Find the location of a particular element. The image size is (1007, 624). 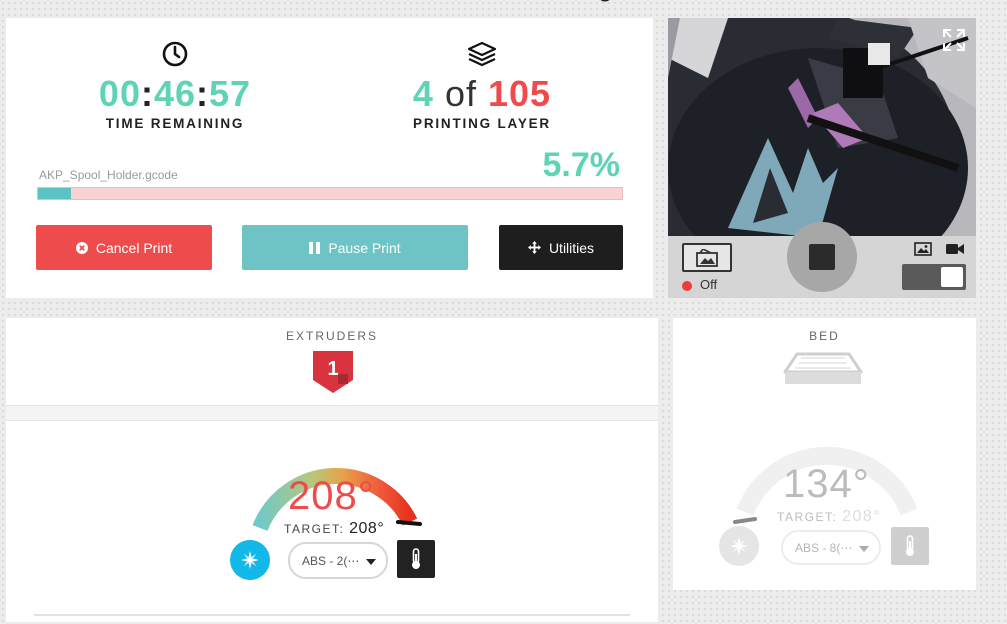

progress-bar is located at coordinates (330, 193).